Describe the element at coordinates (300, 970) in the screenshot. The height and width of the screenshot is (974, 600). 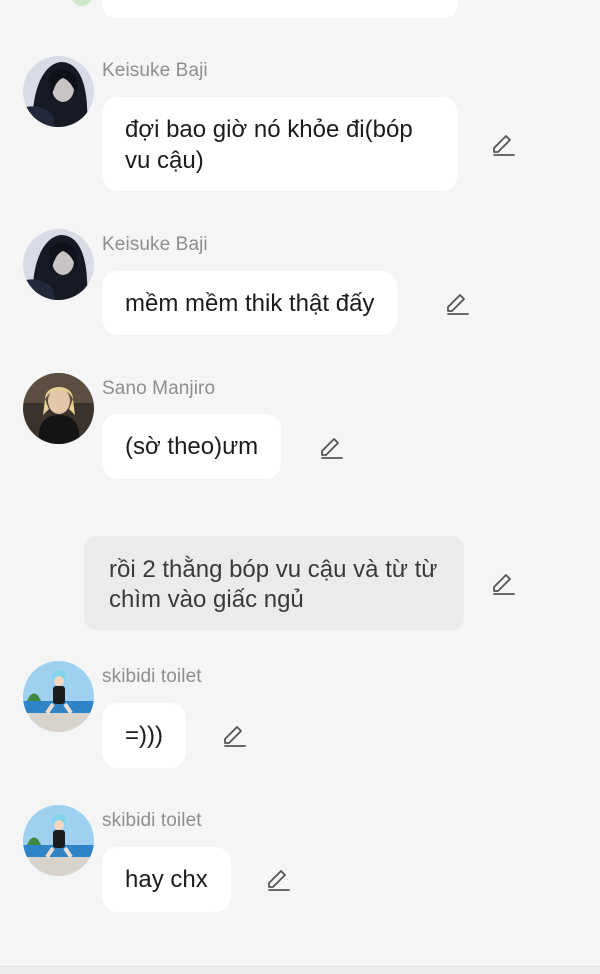
I see `bottom-divider` at that location.